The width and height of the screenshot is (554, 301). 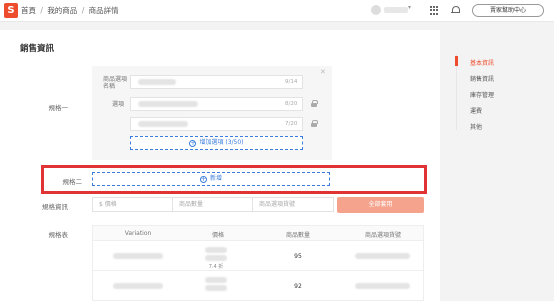 I want to click on column-header: 商品選項貨號, so click(x=382, y=235).